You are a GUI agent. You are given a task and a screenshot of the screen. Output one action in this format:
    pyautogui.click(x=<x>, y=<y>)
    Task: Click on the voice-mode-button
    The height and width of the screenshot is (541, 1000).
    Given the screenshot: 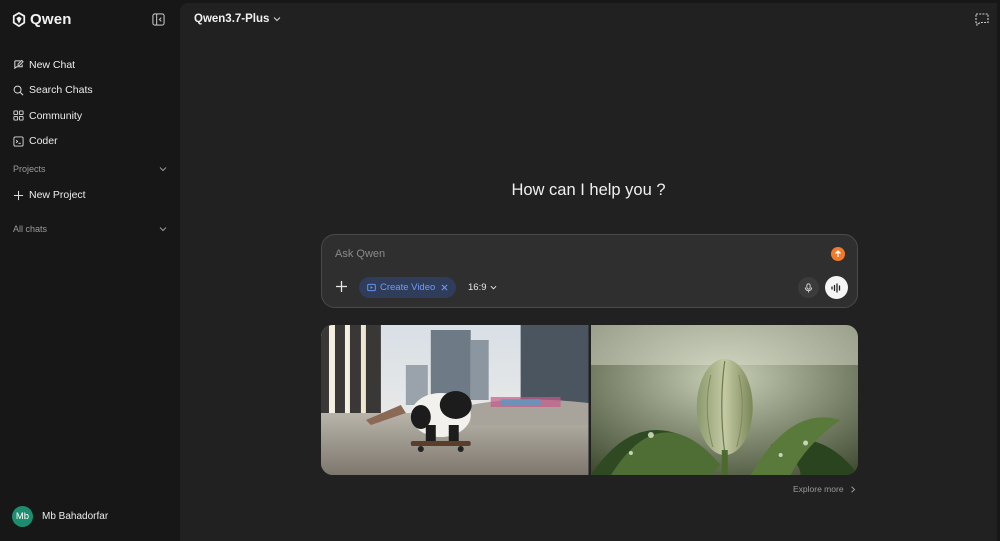 What is the action you would take?
    pyautogui.click(x=836, y=287)
    